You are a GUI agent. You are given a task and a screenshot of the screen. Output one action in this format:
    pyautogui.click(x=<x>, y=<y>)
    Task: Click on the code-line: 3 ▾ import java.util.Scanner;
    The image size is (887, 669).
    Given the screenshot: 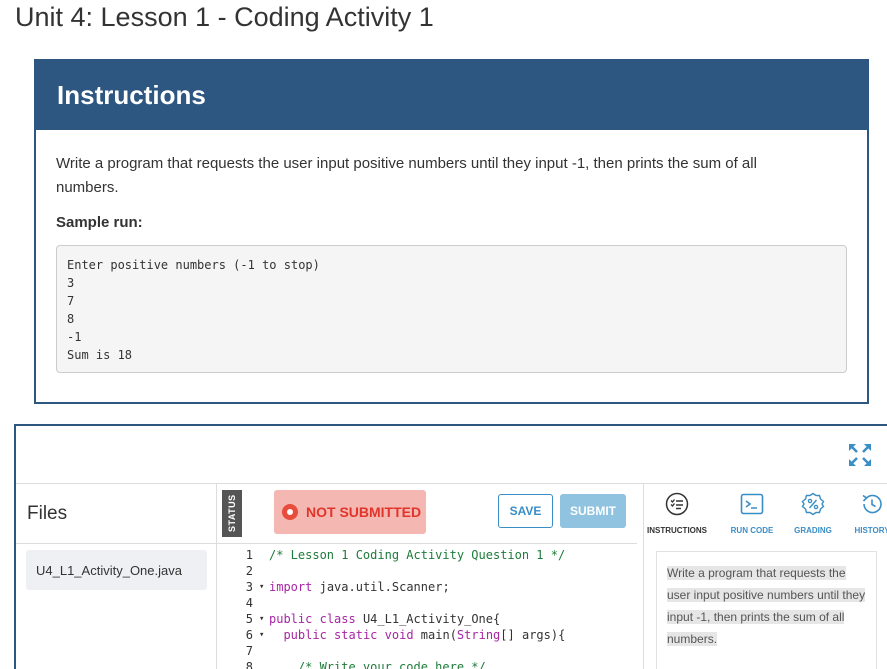 What is the action you would take?
    pyautogui.click(x=437, y=587)
    